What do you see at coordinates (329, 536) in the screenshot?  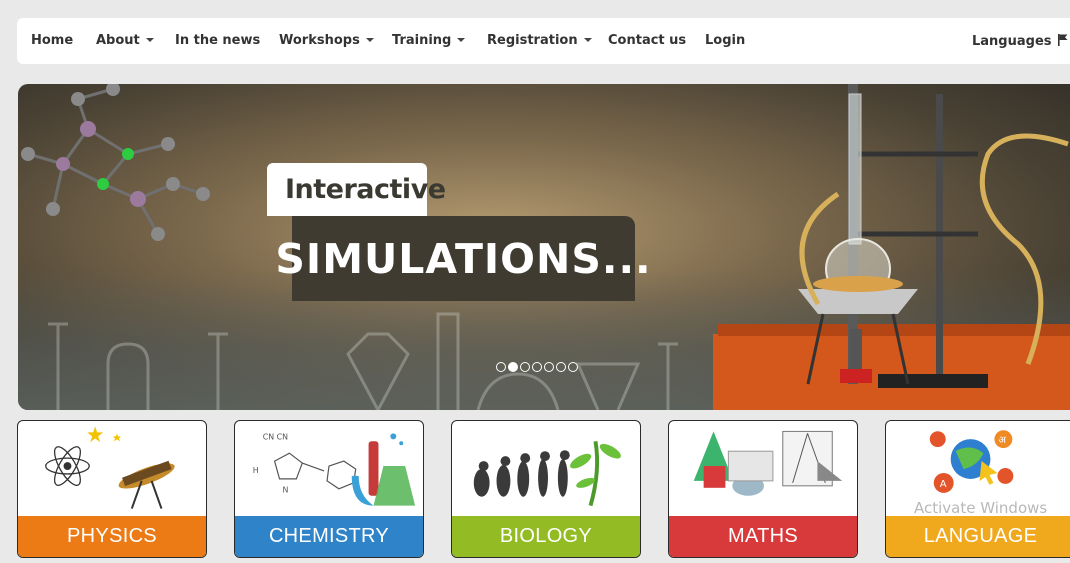 I see `subject-label-chemistry: CHEMISTRY` at bounding box center [329, 536].